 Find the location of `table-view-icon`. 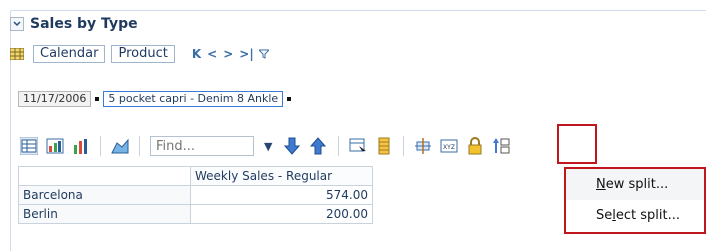

table-view-icon is located at coordinates (29, 146).